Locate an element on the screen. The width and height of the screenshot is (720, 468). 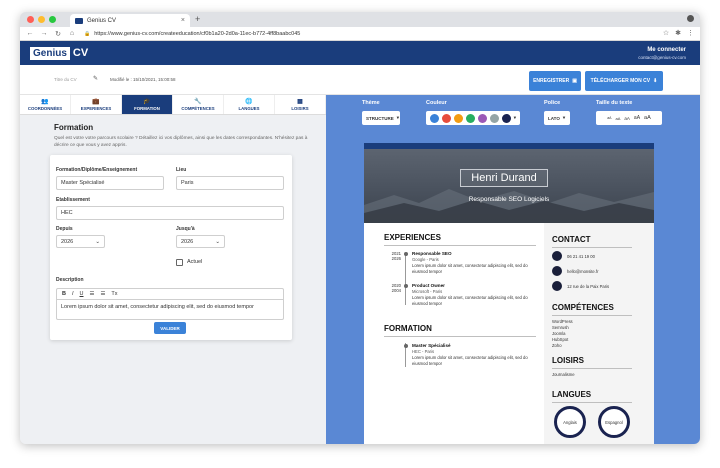
users-icon: 👥 is located at coordinates (45, 101).